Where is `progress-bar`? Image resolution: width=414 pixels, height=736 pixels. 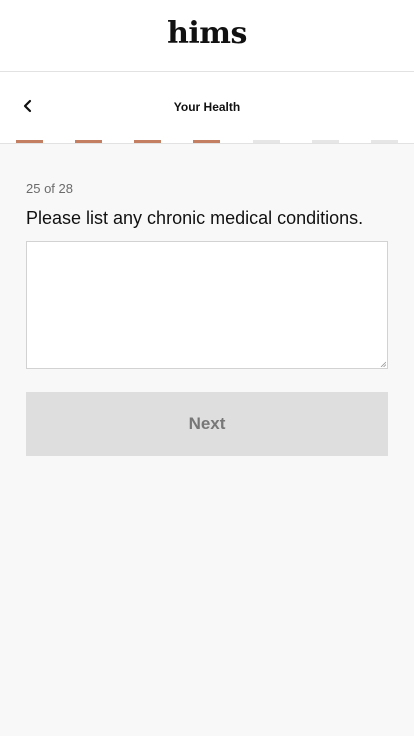 progress-bar is located at coordinates (207, 141).